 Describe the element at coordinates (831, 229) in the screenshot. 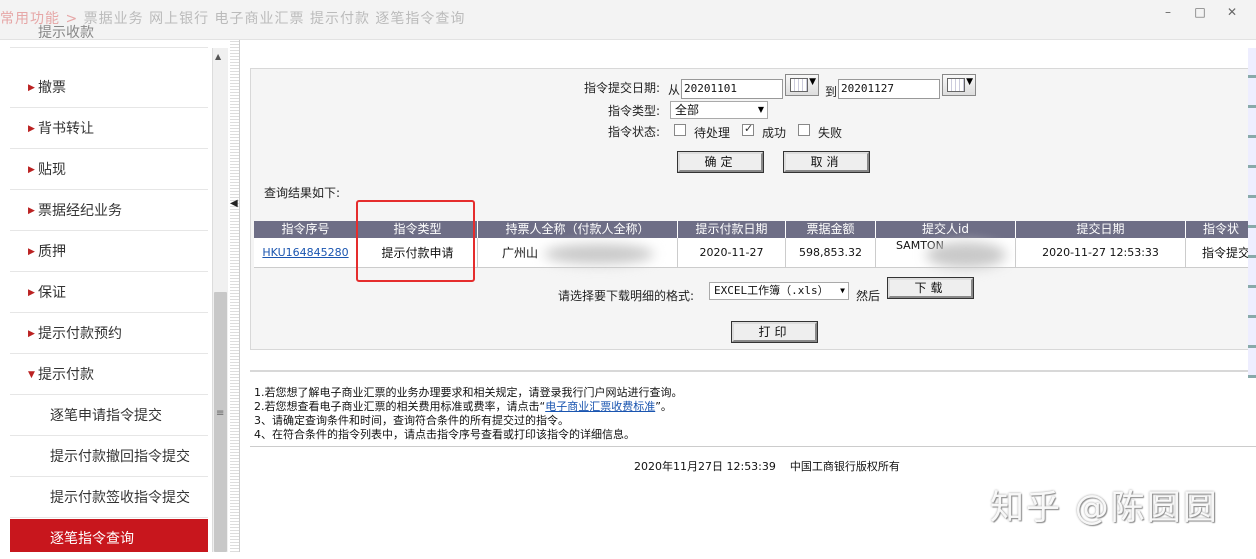

I see `col-amount: 票据金额` at that location.